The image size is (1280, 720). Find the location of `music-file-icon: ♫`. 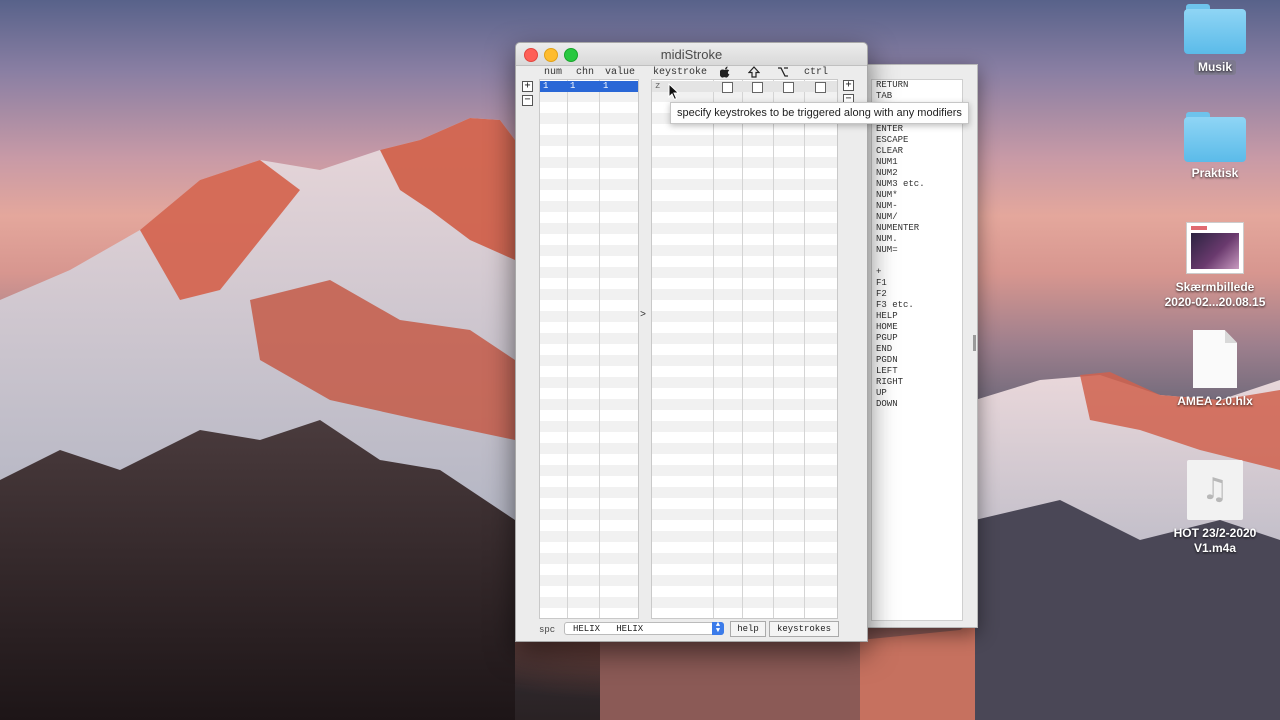

music-file-icon: ♫ is located at coordinates (1215, 490).